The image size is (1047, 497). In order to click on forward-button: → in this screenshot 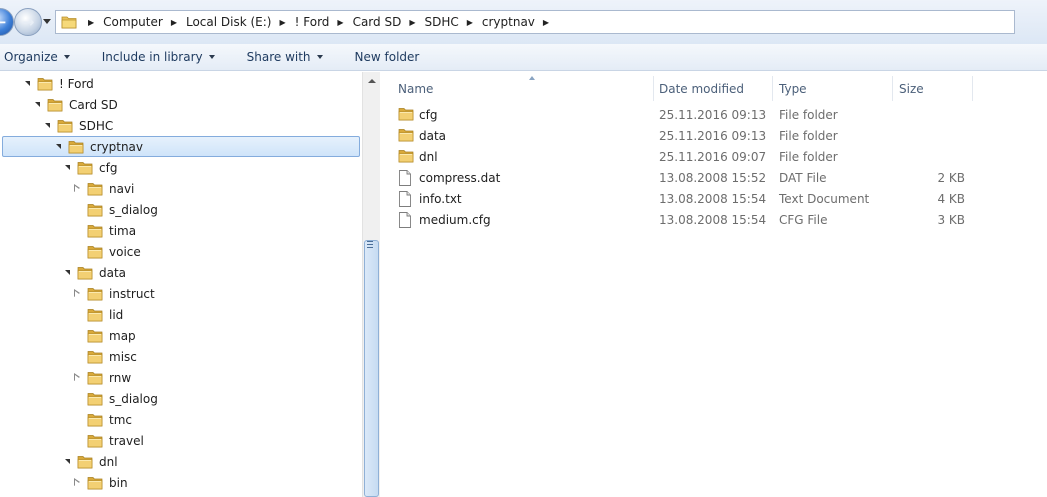, I will do `click(28, 22)`.